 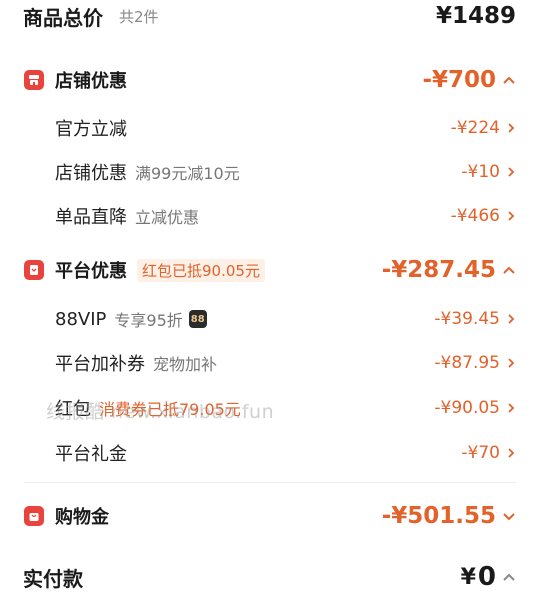 I want to click on divider, so click(x=270, y=482).